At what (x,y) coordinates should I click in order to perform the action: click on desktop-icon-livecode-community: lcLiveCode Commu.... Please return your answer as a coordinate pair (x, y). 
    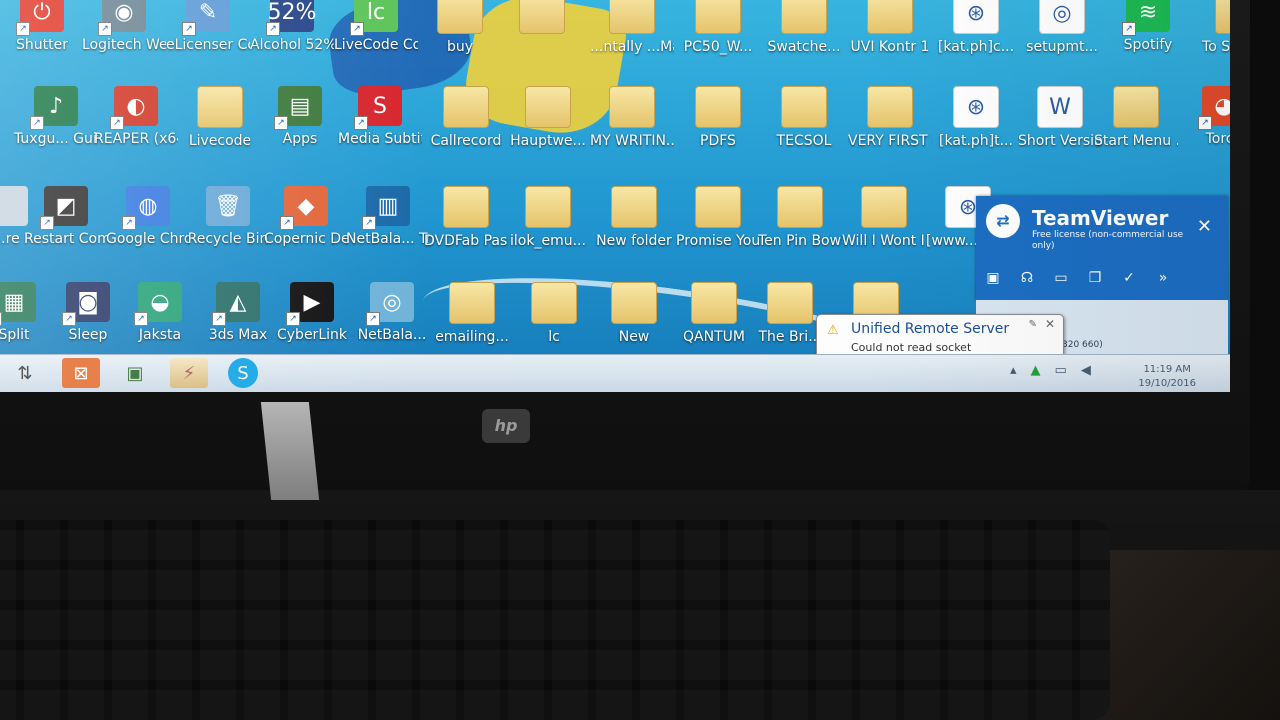
    Looking at the image, I should click on (376, 27).